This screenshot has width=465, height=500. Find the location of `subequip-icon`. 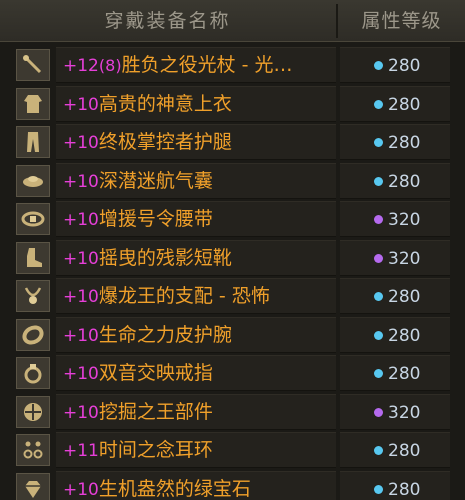

subequip-icon is located at coordinates (33, 411).